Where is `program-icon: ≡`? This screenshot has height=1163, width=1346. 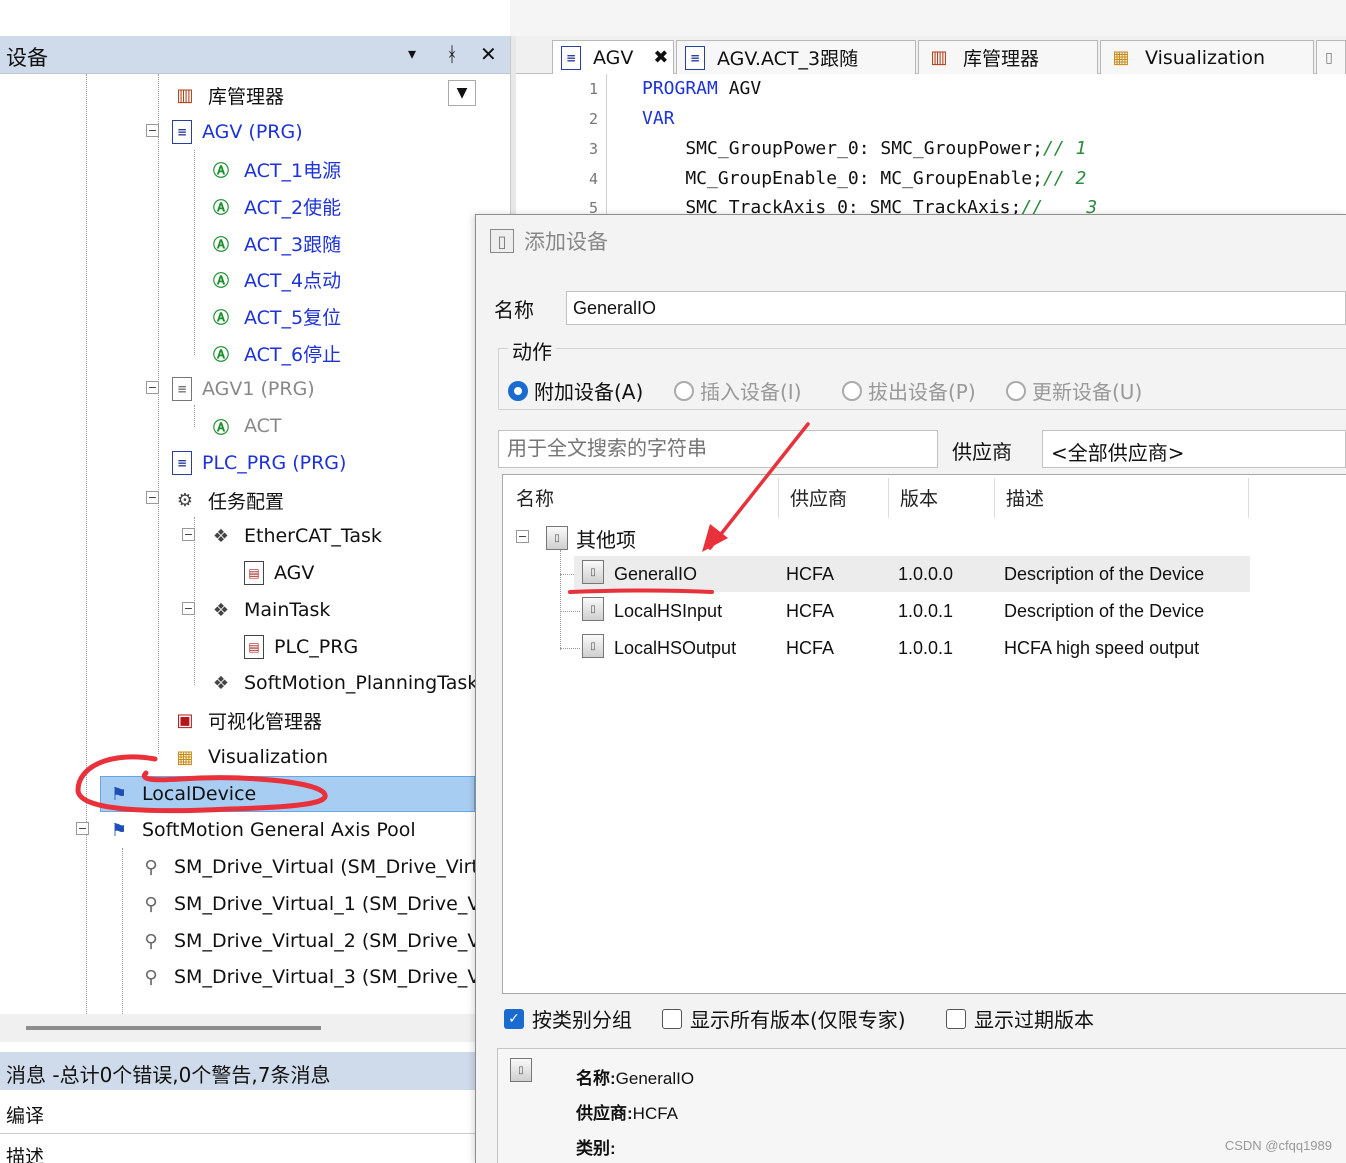
program-icon: ≡ is located at coordinates (695, 57).